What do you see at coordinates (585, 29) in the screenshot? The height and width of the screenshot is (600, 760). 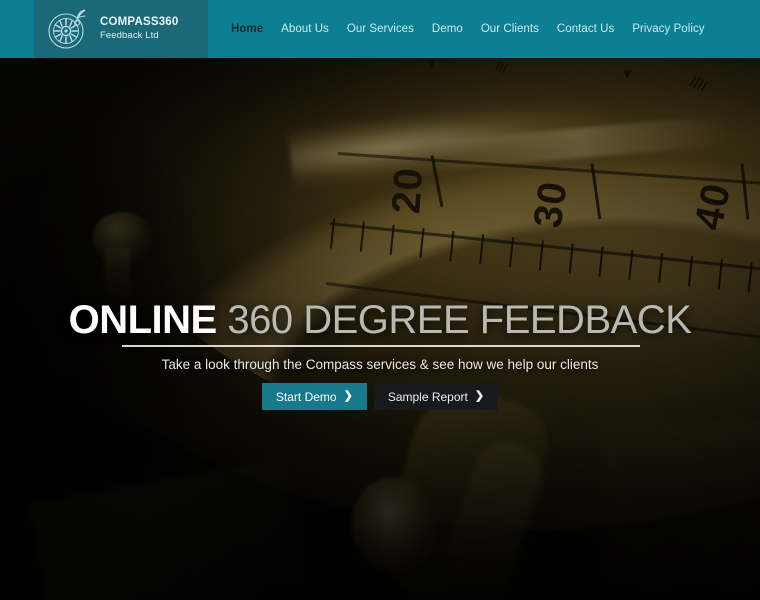 I see `nav-item-contact-us: Contact Us` at bounding box center [585, 29].